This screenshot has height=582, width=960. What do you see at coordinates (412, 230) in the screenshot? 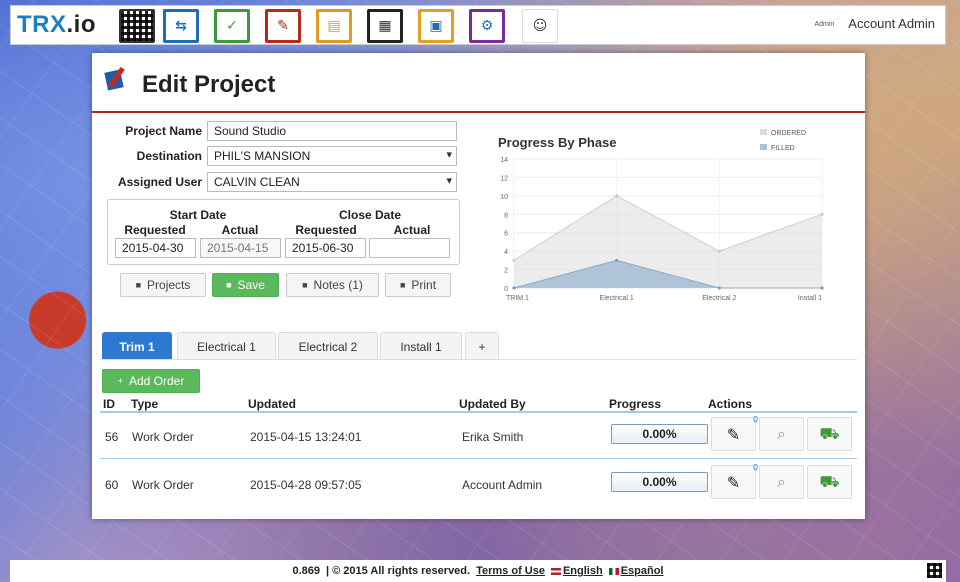
I see `close-actual-label: Actual` at bounding box center [412, 230].